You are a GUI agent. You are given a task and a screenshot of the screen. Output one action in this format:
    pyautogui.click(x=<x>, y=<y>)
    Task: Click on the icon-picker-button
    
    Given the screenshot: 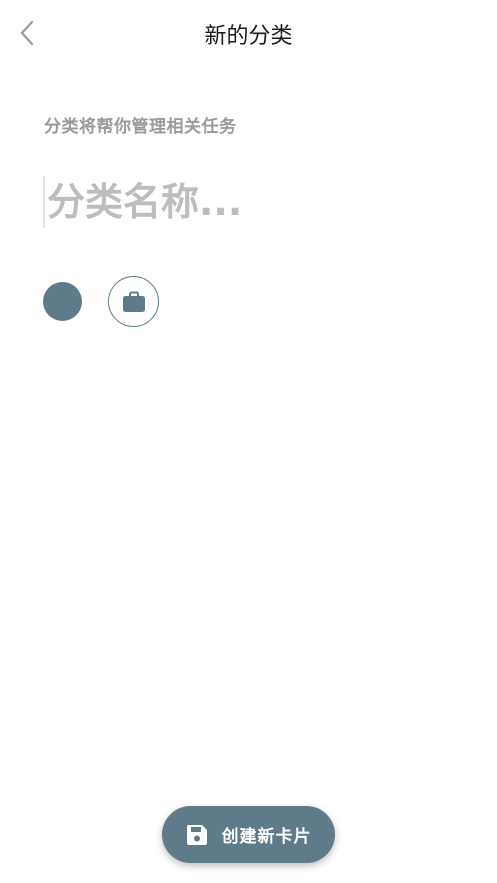 What is the action you would take?
    pyautogui.click(x=133, y=301)
    